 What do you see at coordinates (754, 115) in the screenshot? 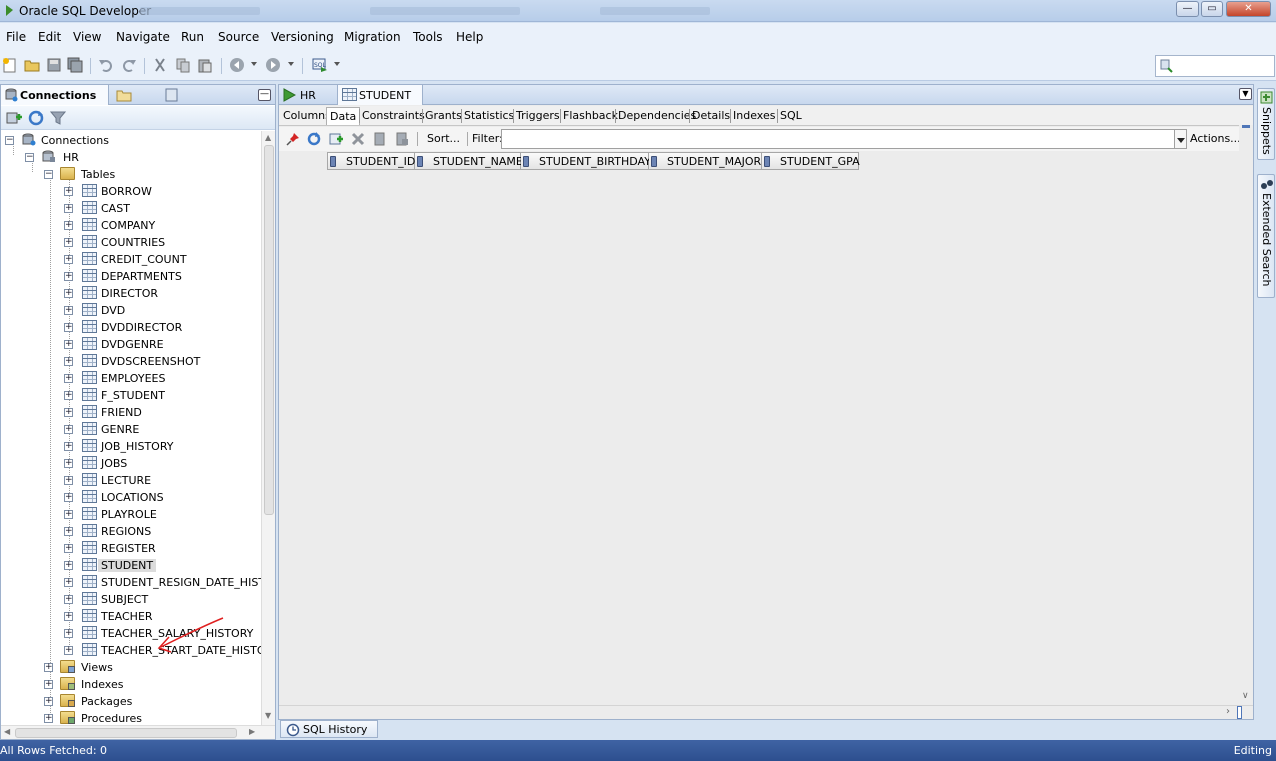
I see `subtab-indexes: Indexes` at bounding box center [754, 115].